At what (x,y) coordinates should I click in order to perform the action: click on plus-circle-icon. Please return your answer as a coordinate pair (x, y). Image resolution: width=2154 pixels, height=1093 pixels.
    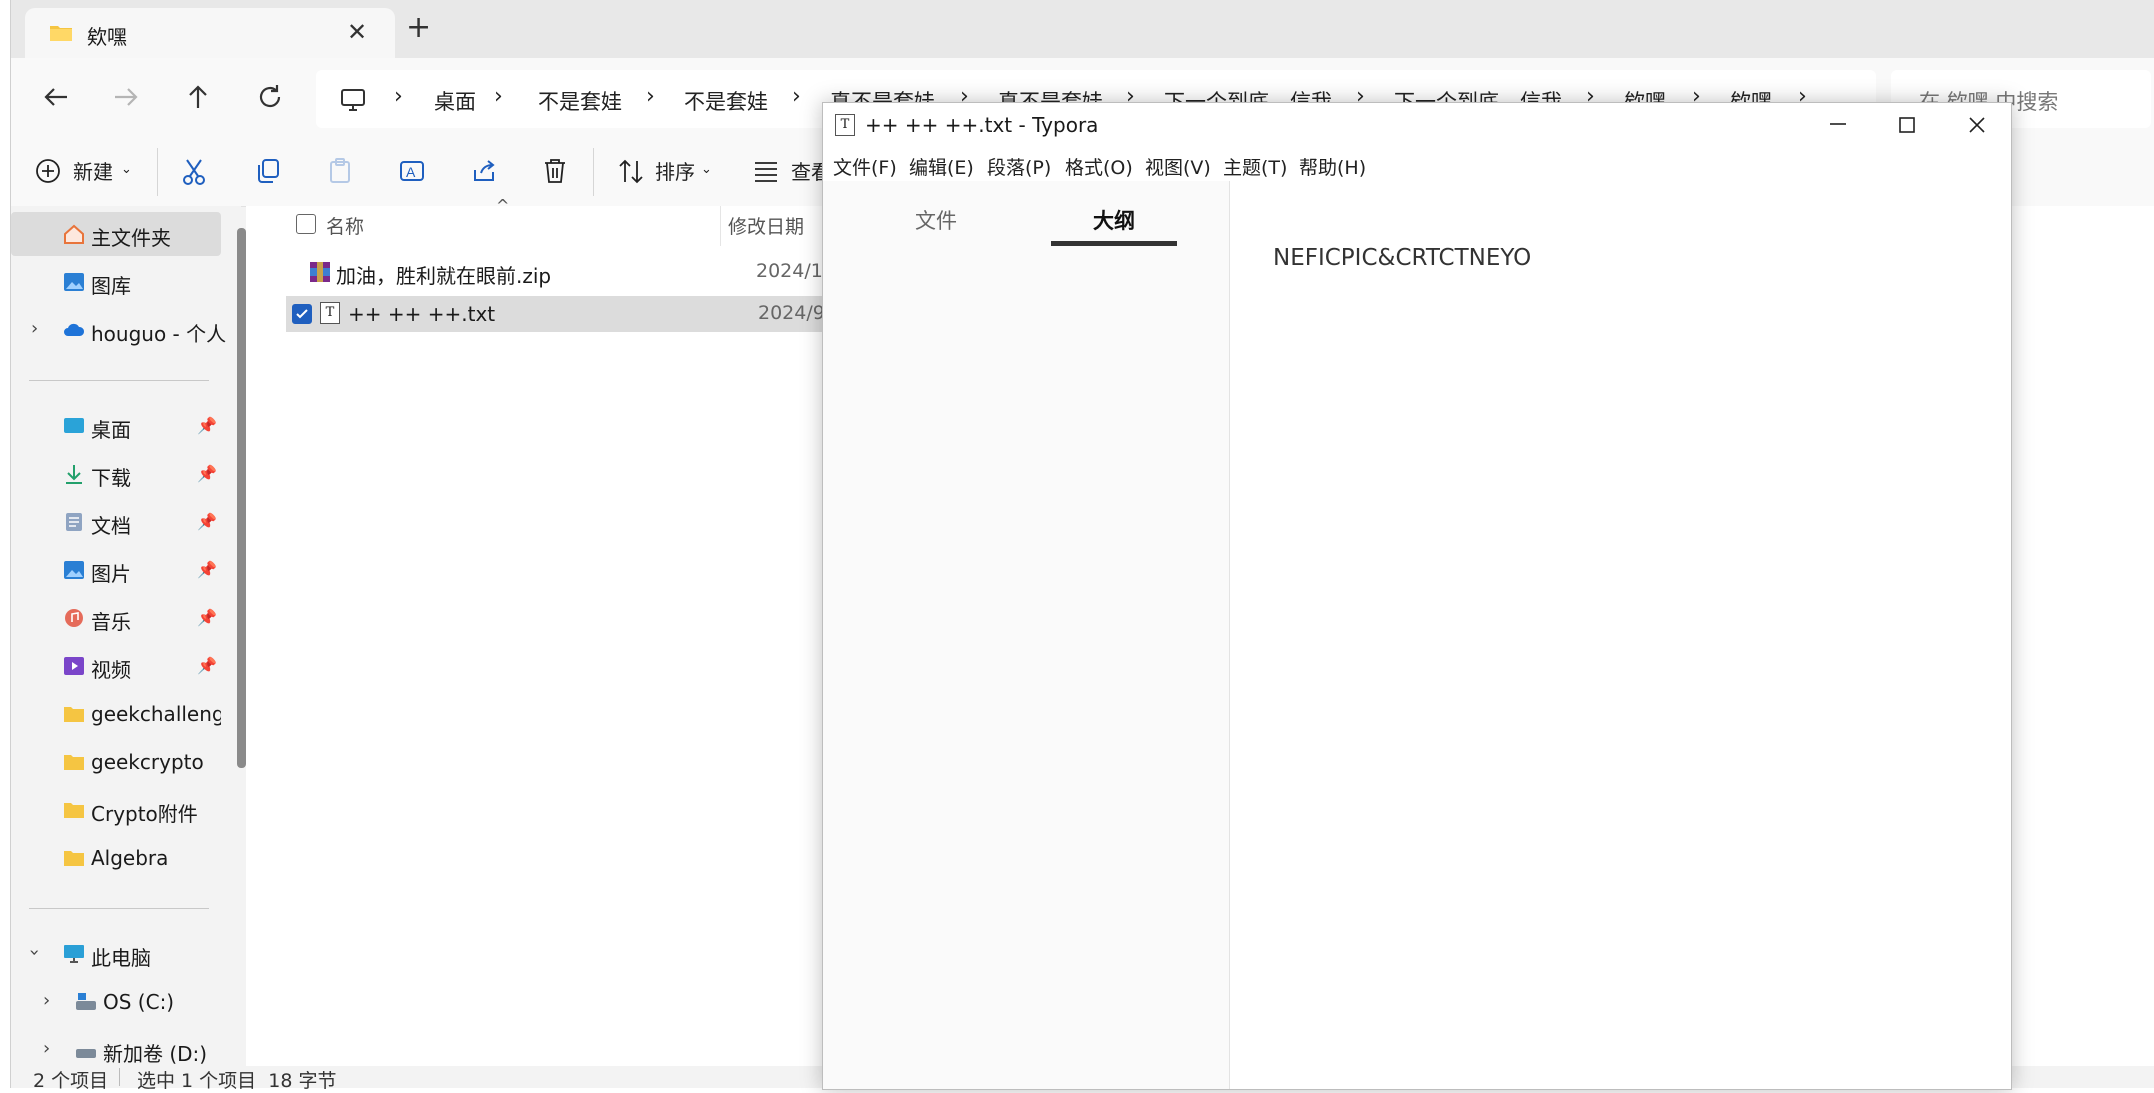
    Looking at the image, I should click on (48, 171).